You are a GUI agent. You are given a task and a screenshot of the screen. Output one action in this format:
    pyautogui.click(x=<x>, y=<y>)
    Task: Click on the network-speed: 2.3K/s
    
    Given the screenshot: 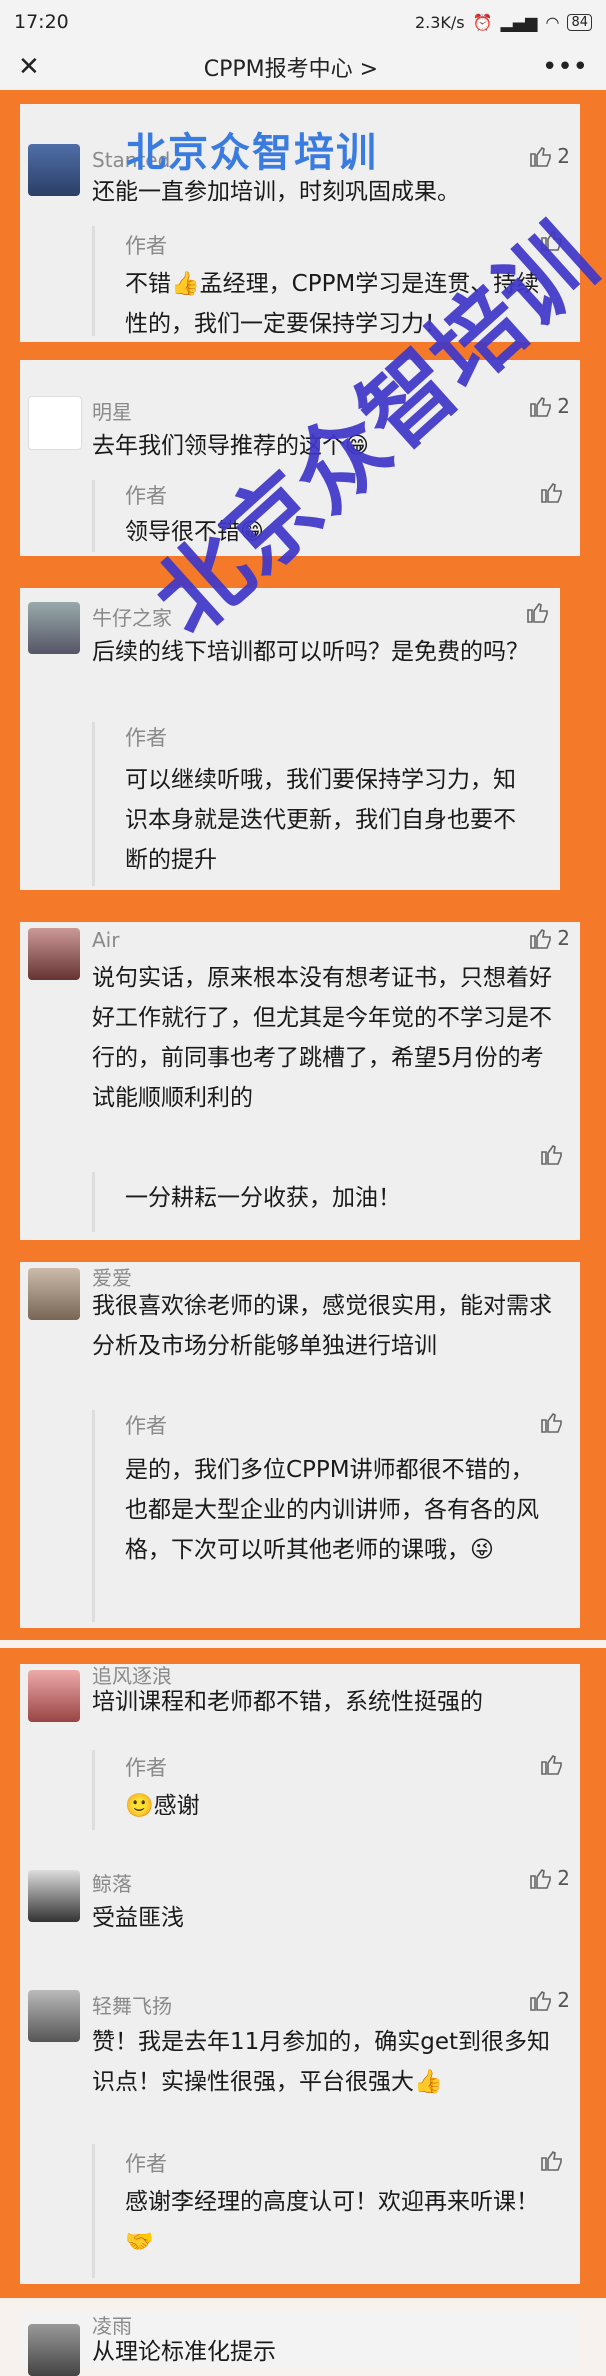 What is the action you would take?
    pyautogui.click(x=439, y=22)
    